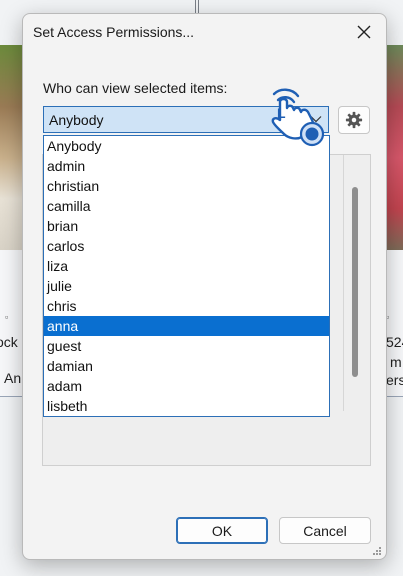  What do you see at coordinates (135, 88) in the screenshot?
I see `who-can-view-label: Who can view selected items:` at bounding box center [135, 88].